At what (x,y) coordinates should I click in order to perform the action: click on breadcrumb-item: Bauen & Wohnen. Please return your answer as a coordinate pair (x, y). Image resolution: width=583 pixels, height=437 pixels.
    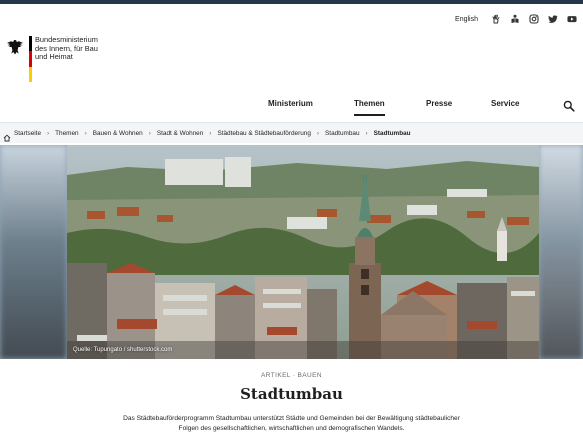
    Looking at the image, I should click on (118, 133).